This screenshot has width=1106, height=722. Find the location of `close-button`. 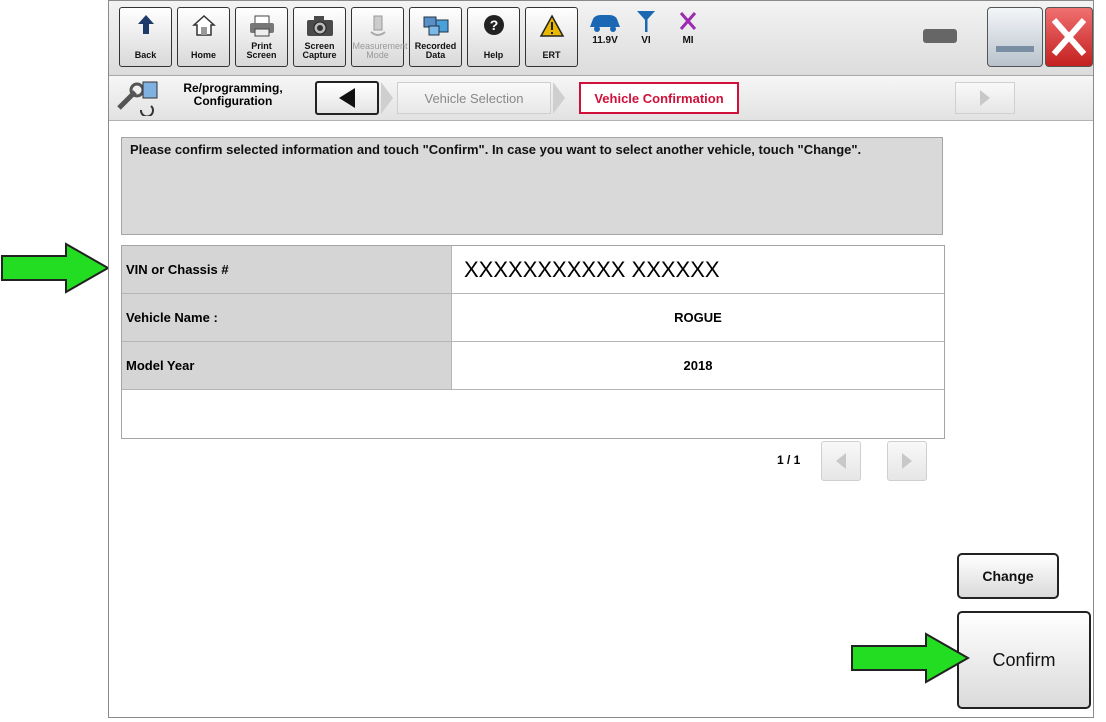

close-button is located at coordinates (1069, 37).